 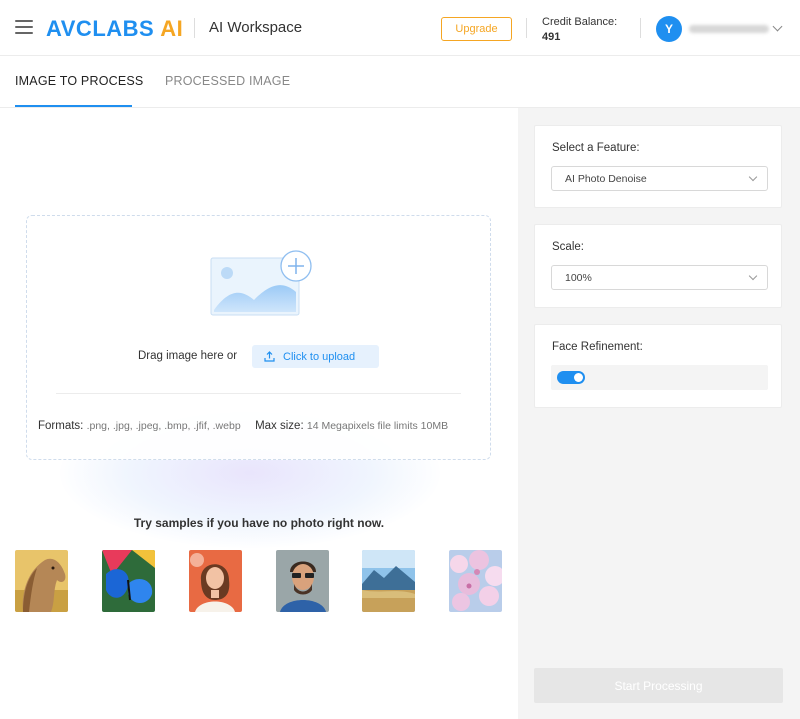 What do you see at coordinates (659, 377) in the screenshot?
I see `face-refinement-row` at bounding box center [659, 377].